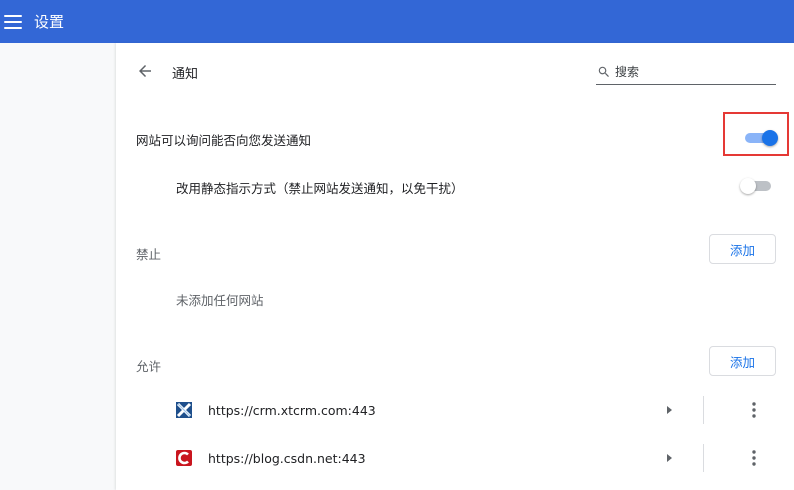 The image size is (794, 490). What do you see at coordinates (224, 140) in the screenshot?
I see `ask-permission-label: 网站可以询问能否向您发送通知` at bounding box center [224, 140].